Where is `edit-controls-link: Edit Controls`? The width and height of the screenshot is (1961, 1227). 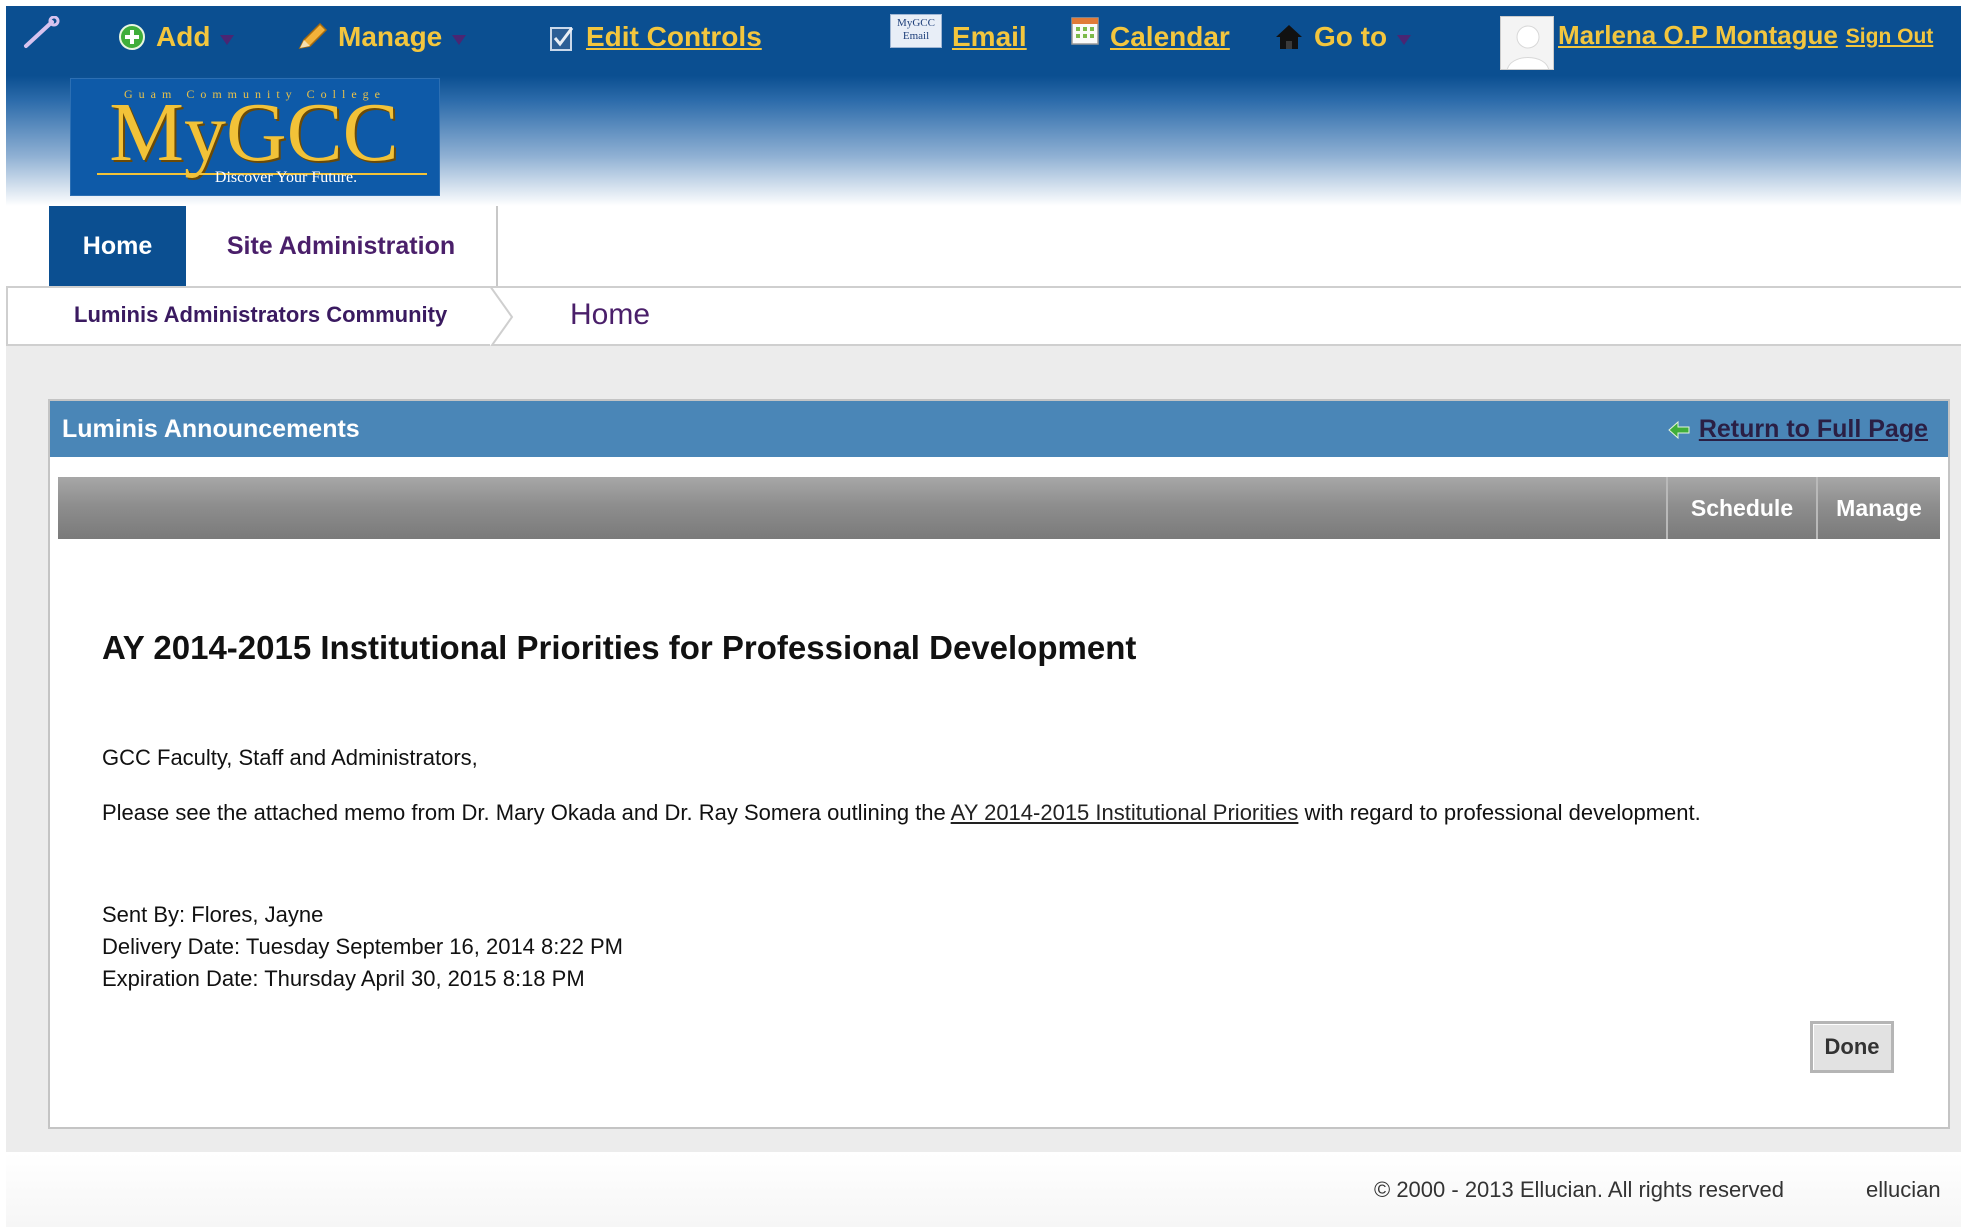
edit-controls-link: Edit Controls is located at coordinates (655, 37).